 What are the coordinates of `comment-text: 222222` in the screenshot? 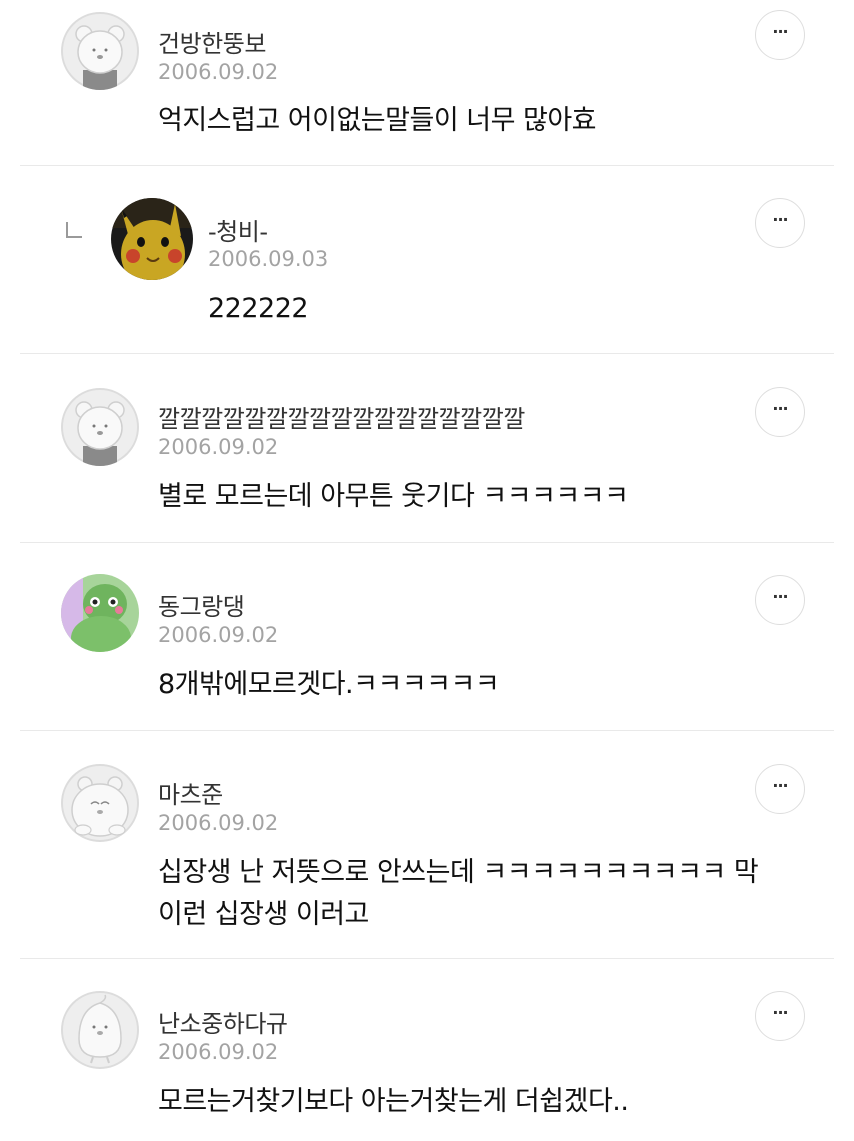 It's located at (258, 308).